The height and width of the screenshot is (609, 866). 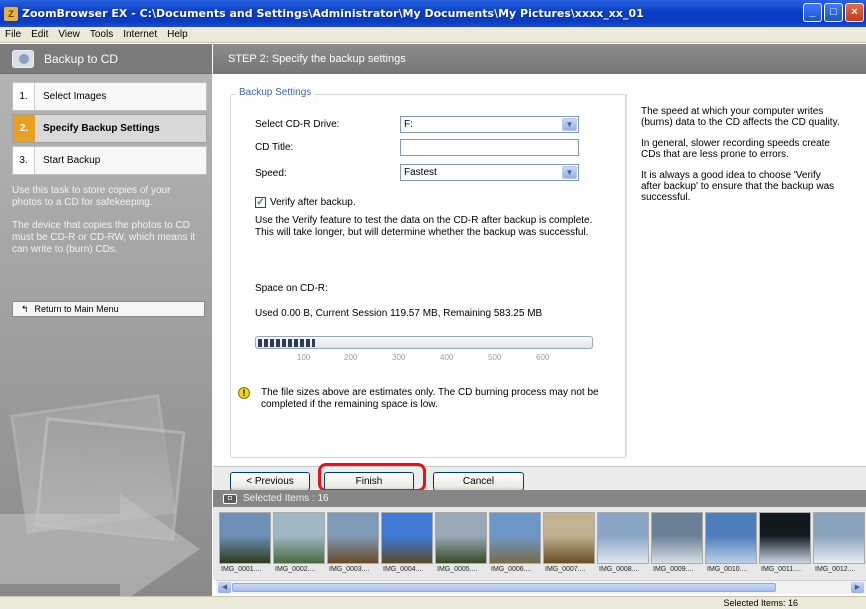 What do you see at coordinates (177, 34) in the screenshot?
I see `menu-help: Help` at bounding box center [177, 34].